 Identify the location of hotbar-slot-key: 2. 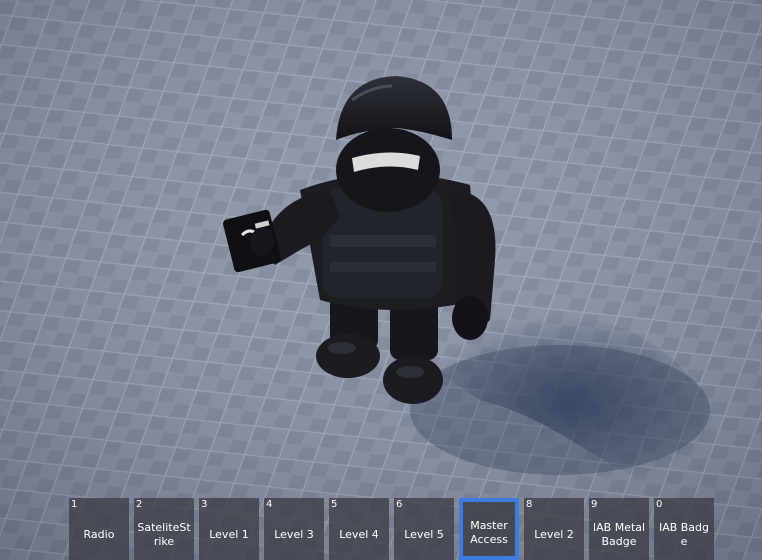
(139, 504).